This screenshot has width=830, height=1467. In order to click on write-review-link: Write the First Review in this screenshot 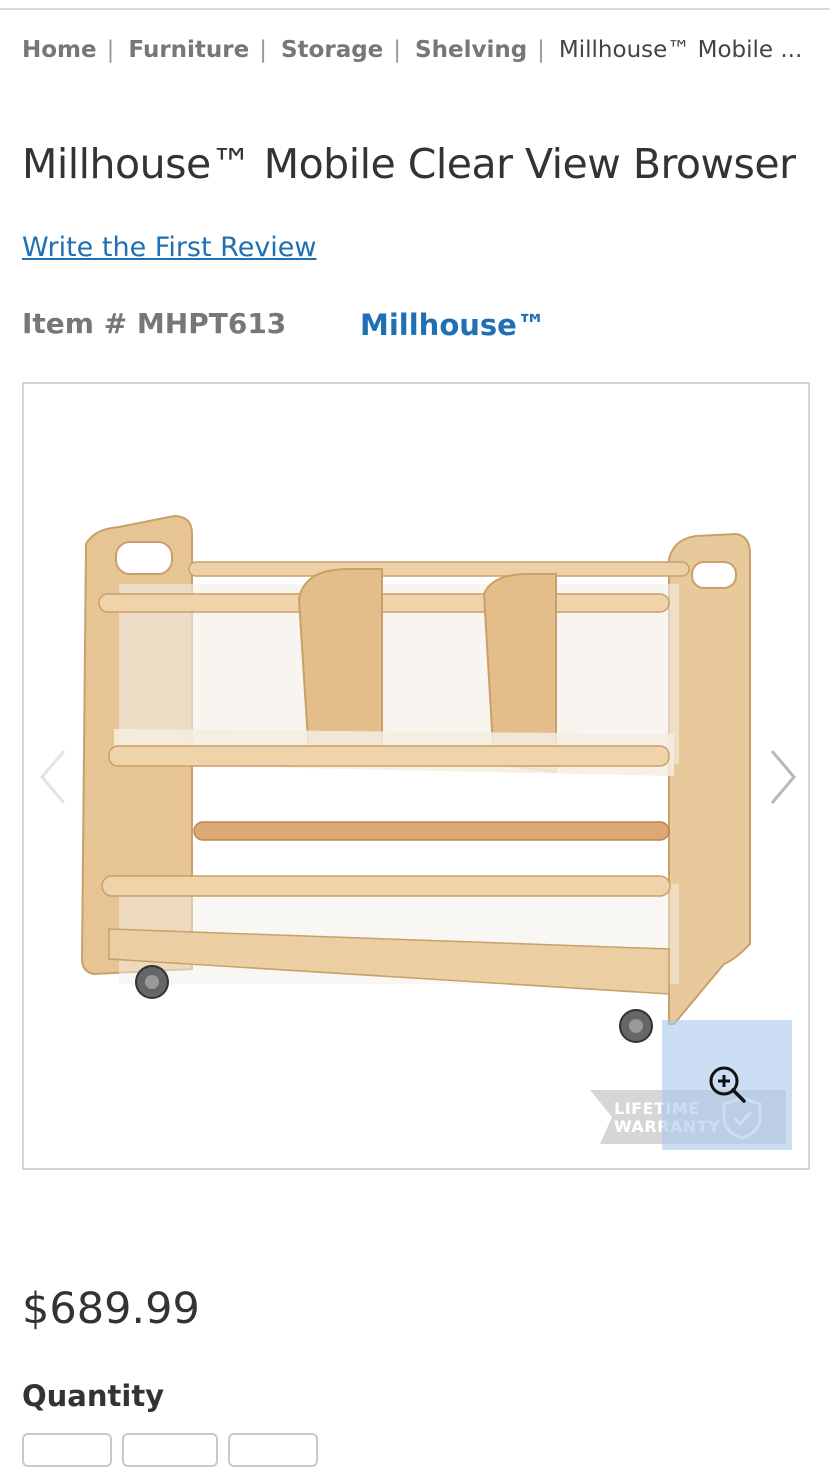, I will do `click(169, 247)`.